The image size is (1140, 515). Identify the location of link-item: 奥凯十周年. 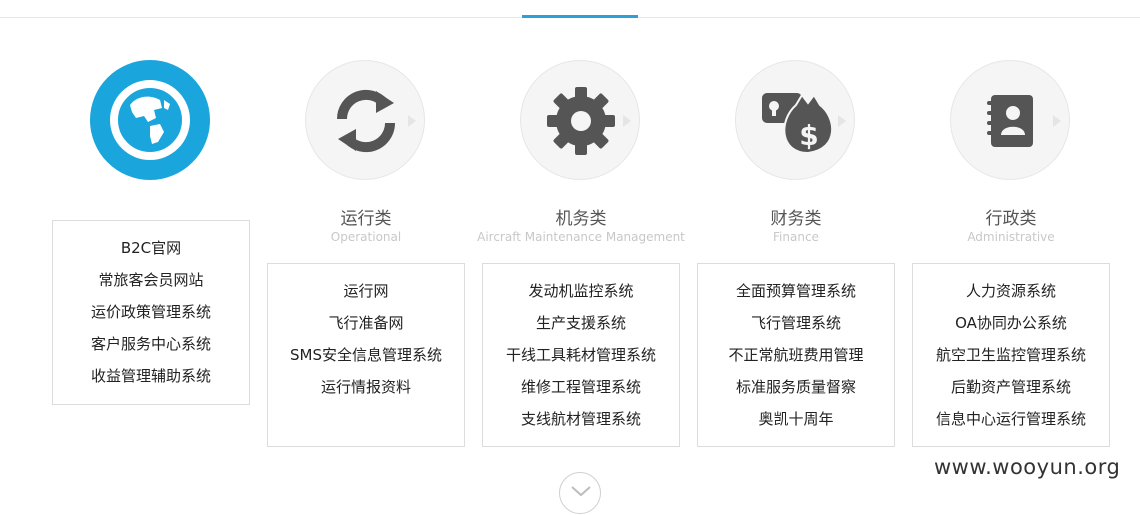
(796, 424).